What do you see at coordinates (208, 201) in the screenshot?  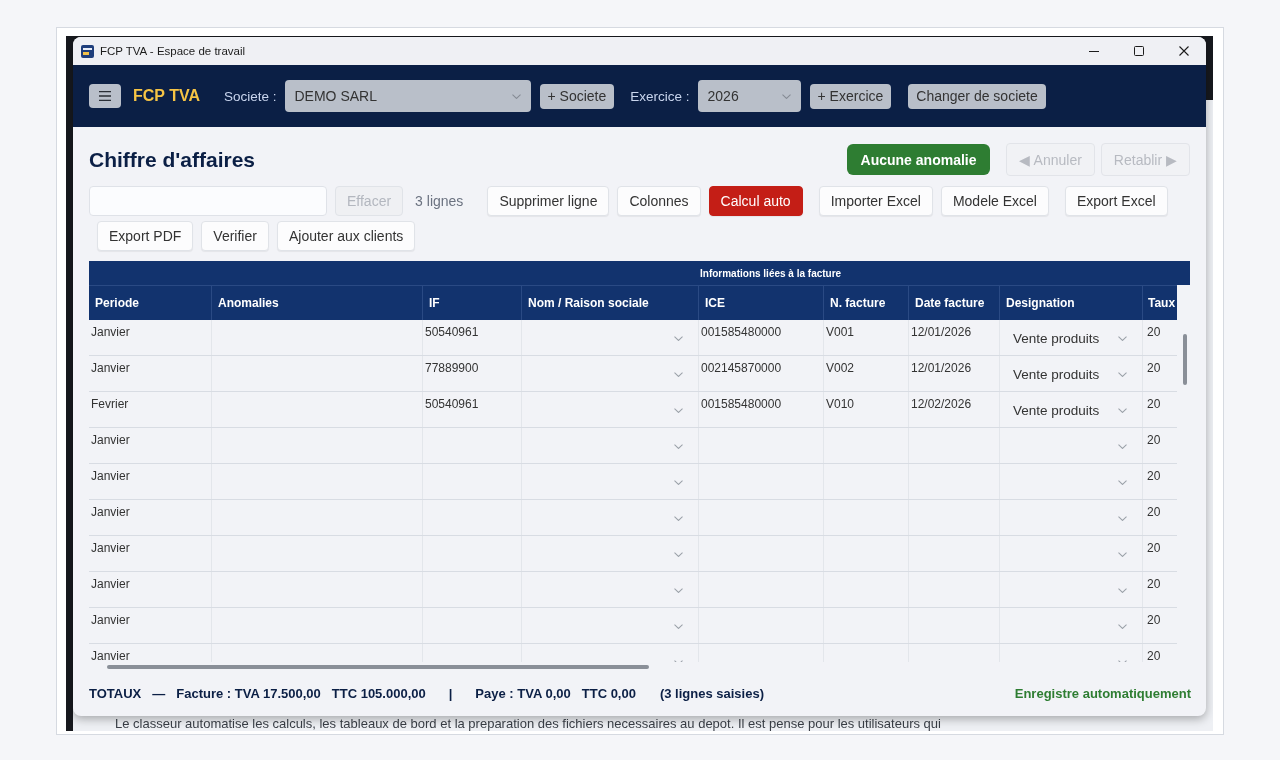 I see `search-field` at bounding box center [208, 201].